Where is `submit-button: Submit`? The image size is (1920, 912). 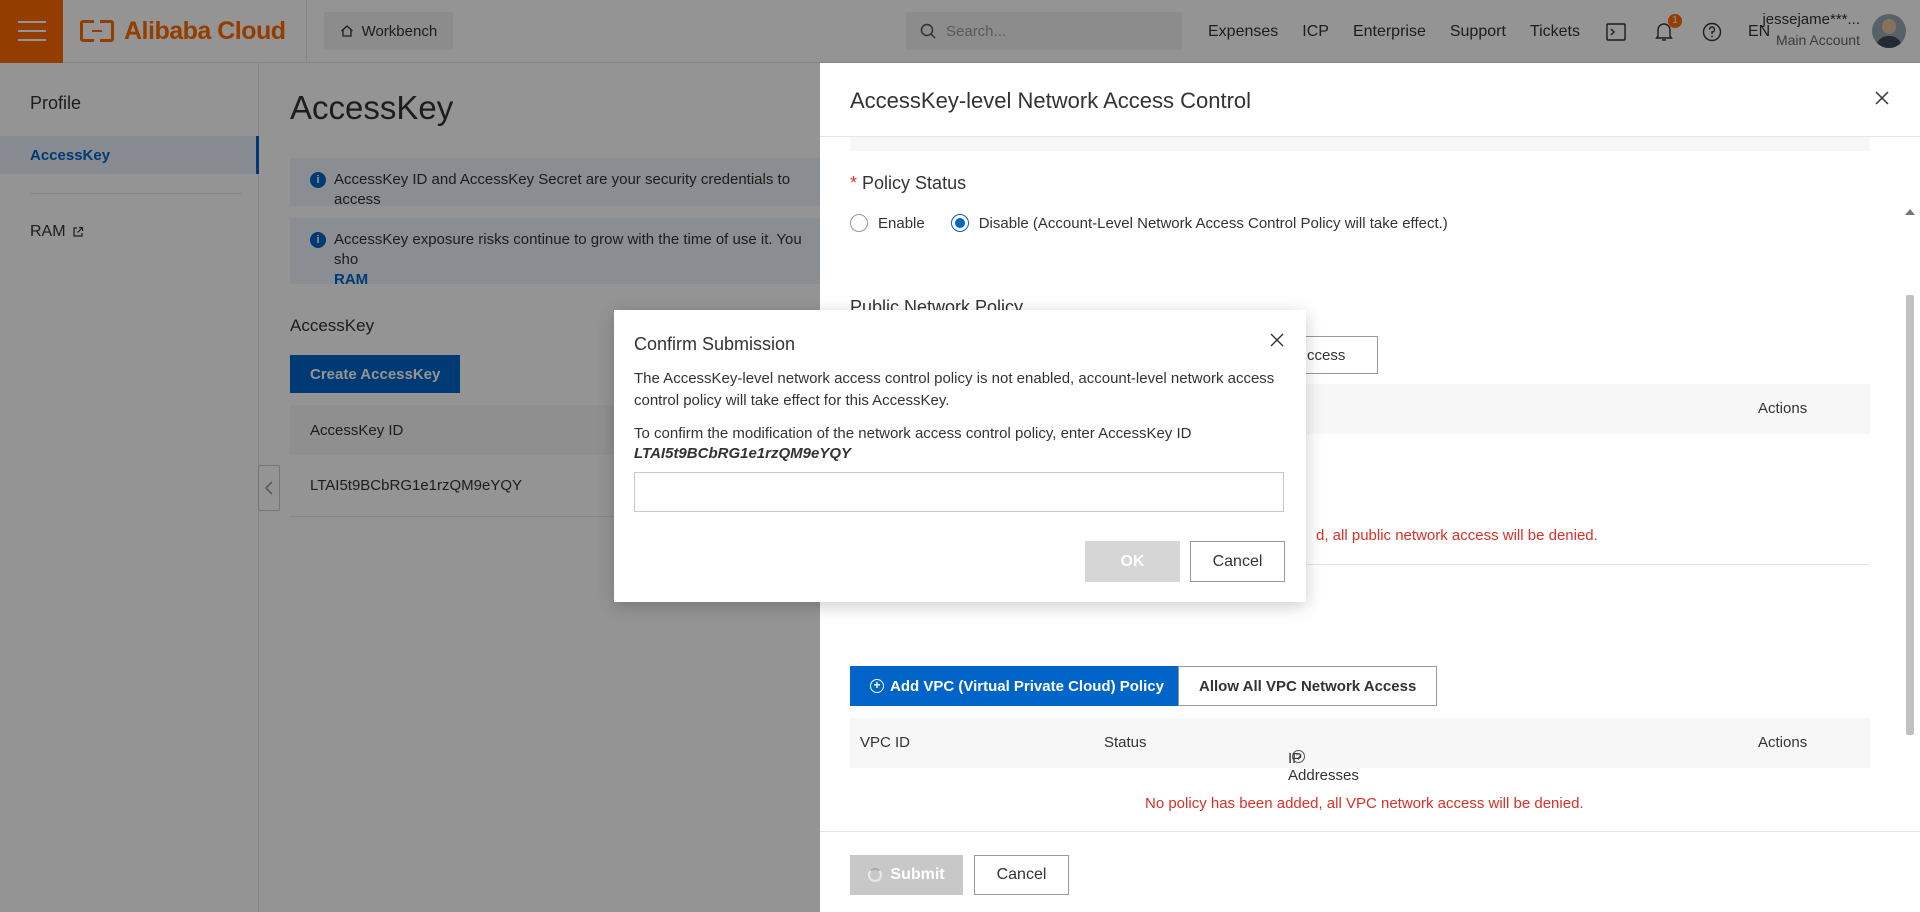 submit-button: Submit is located at coordinates (906, 875).